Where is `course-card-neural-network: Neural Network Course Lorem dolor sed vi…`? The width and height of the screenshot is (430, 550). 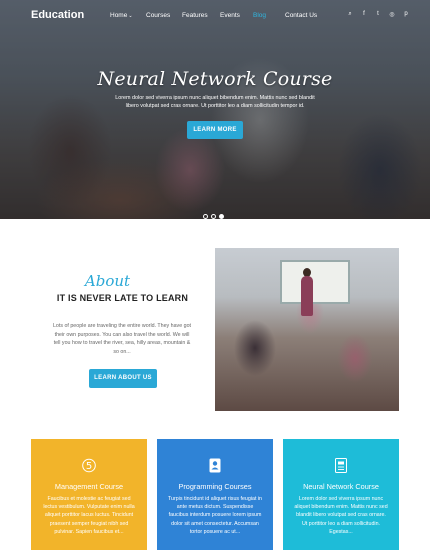 course-card-neural-network: Neural Network Course Lorem dolor sed vi… is located at coordinates (341, 494).